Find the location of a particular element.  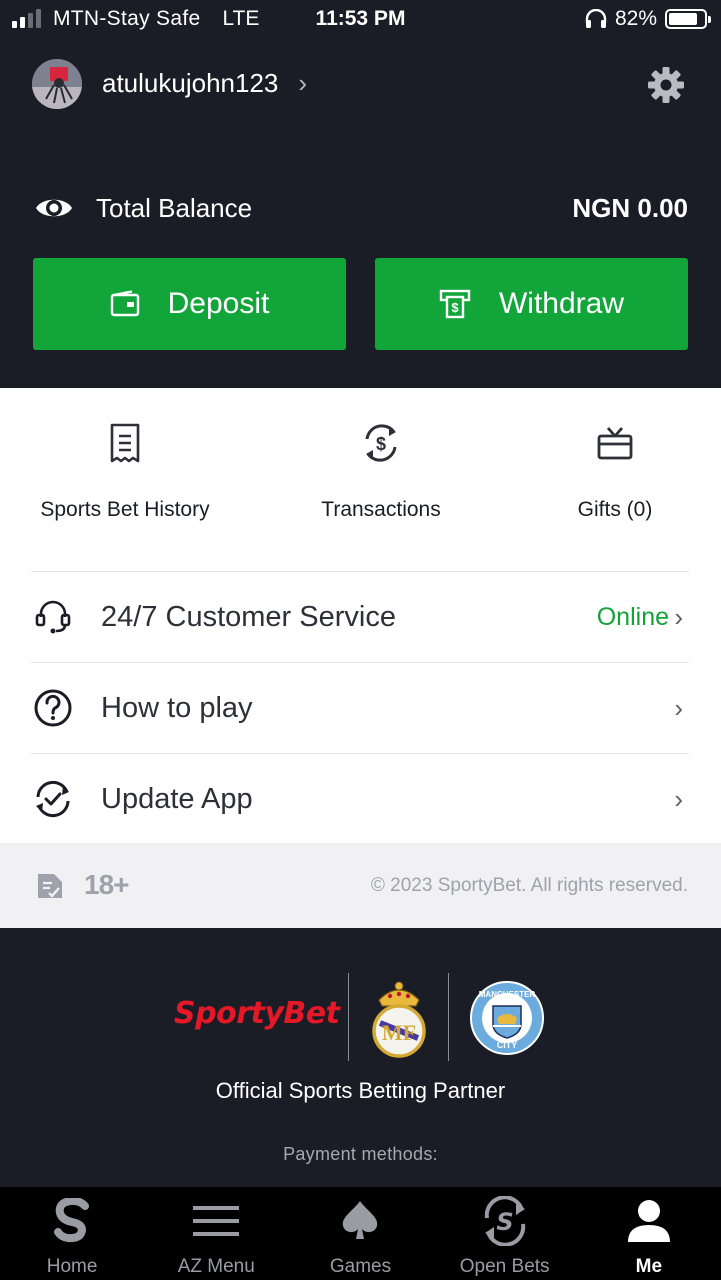

tab-label: Home is located at coordinates (72, 1266).